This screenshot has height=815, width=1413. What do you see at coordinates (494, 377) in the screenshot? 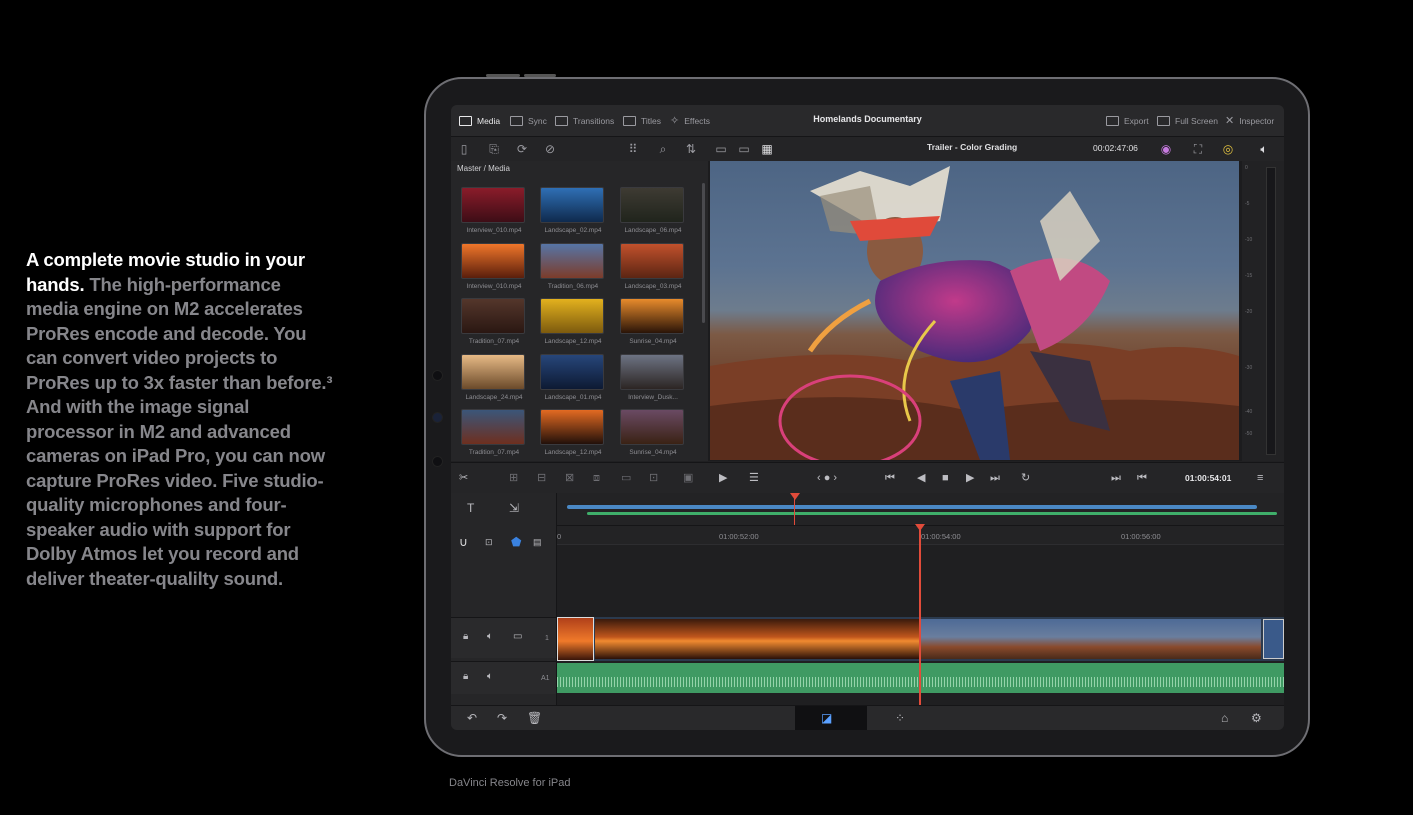
I see `media-clip: Landscape_24.mp4` at bounding box center [494, 377].